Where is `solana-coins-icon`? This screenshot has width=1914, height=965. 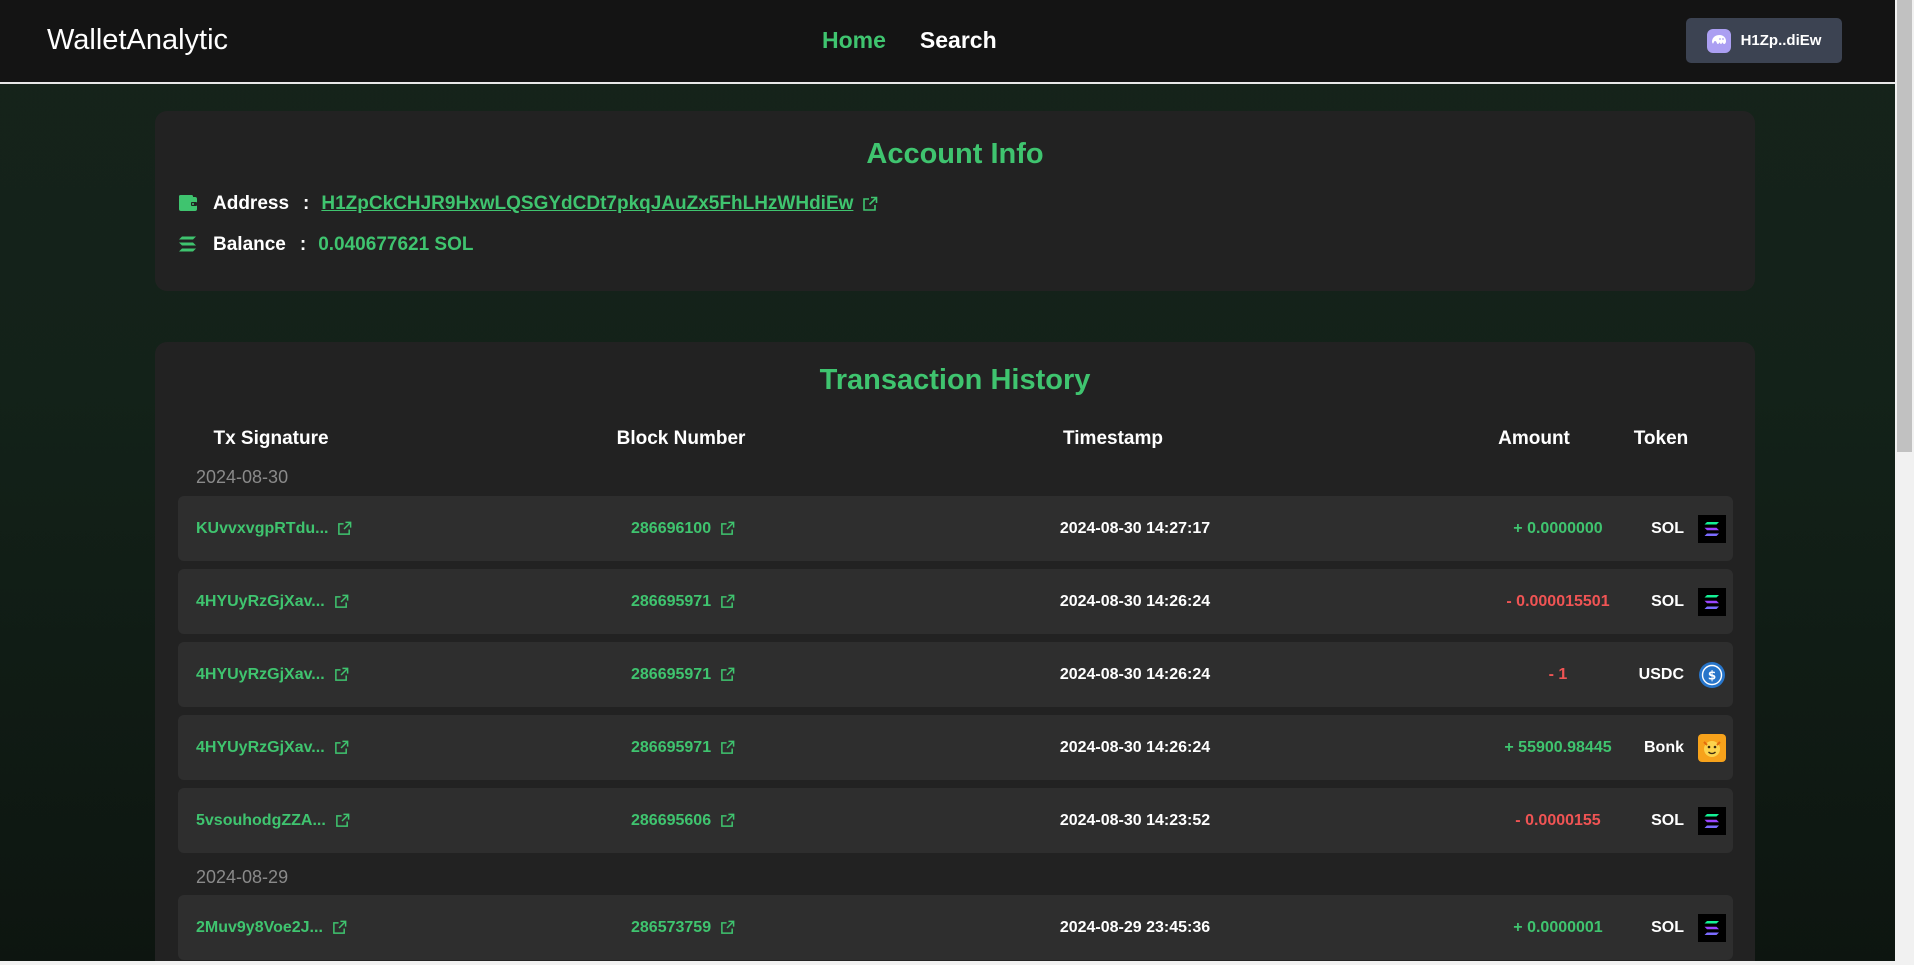 solana-coins-icon is located at coordinates (188, 245).